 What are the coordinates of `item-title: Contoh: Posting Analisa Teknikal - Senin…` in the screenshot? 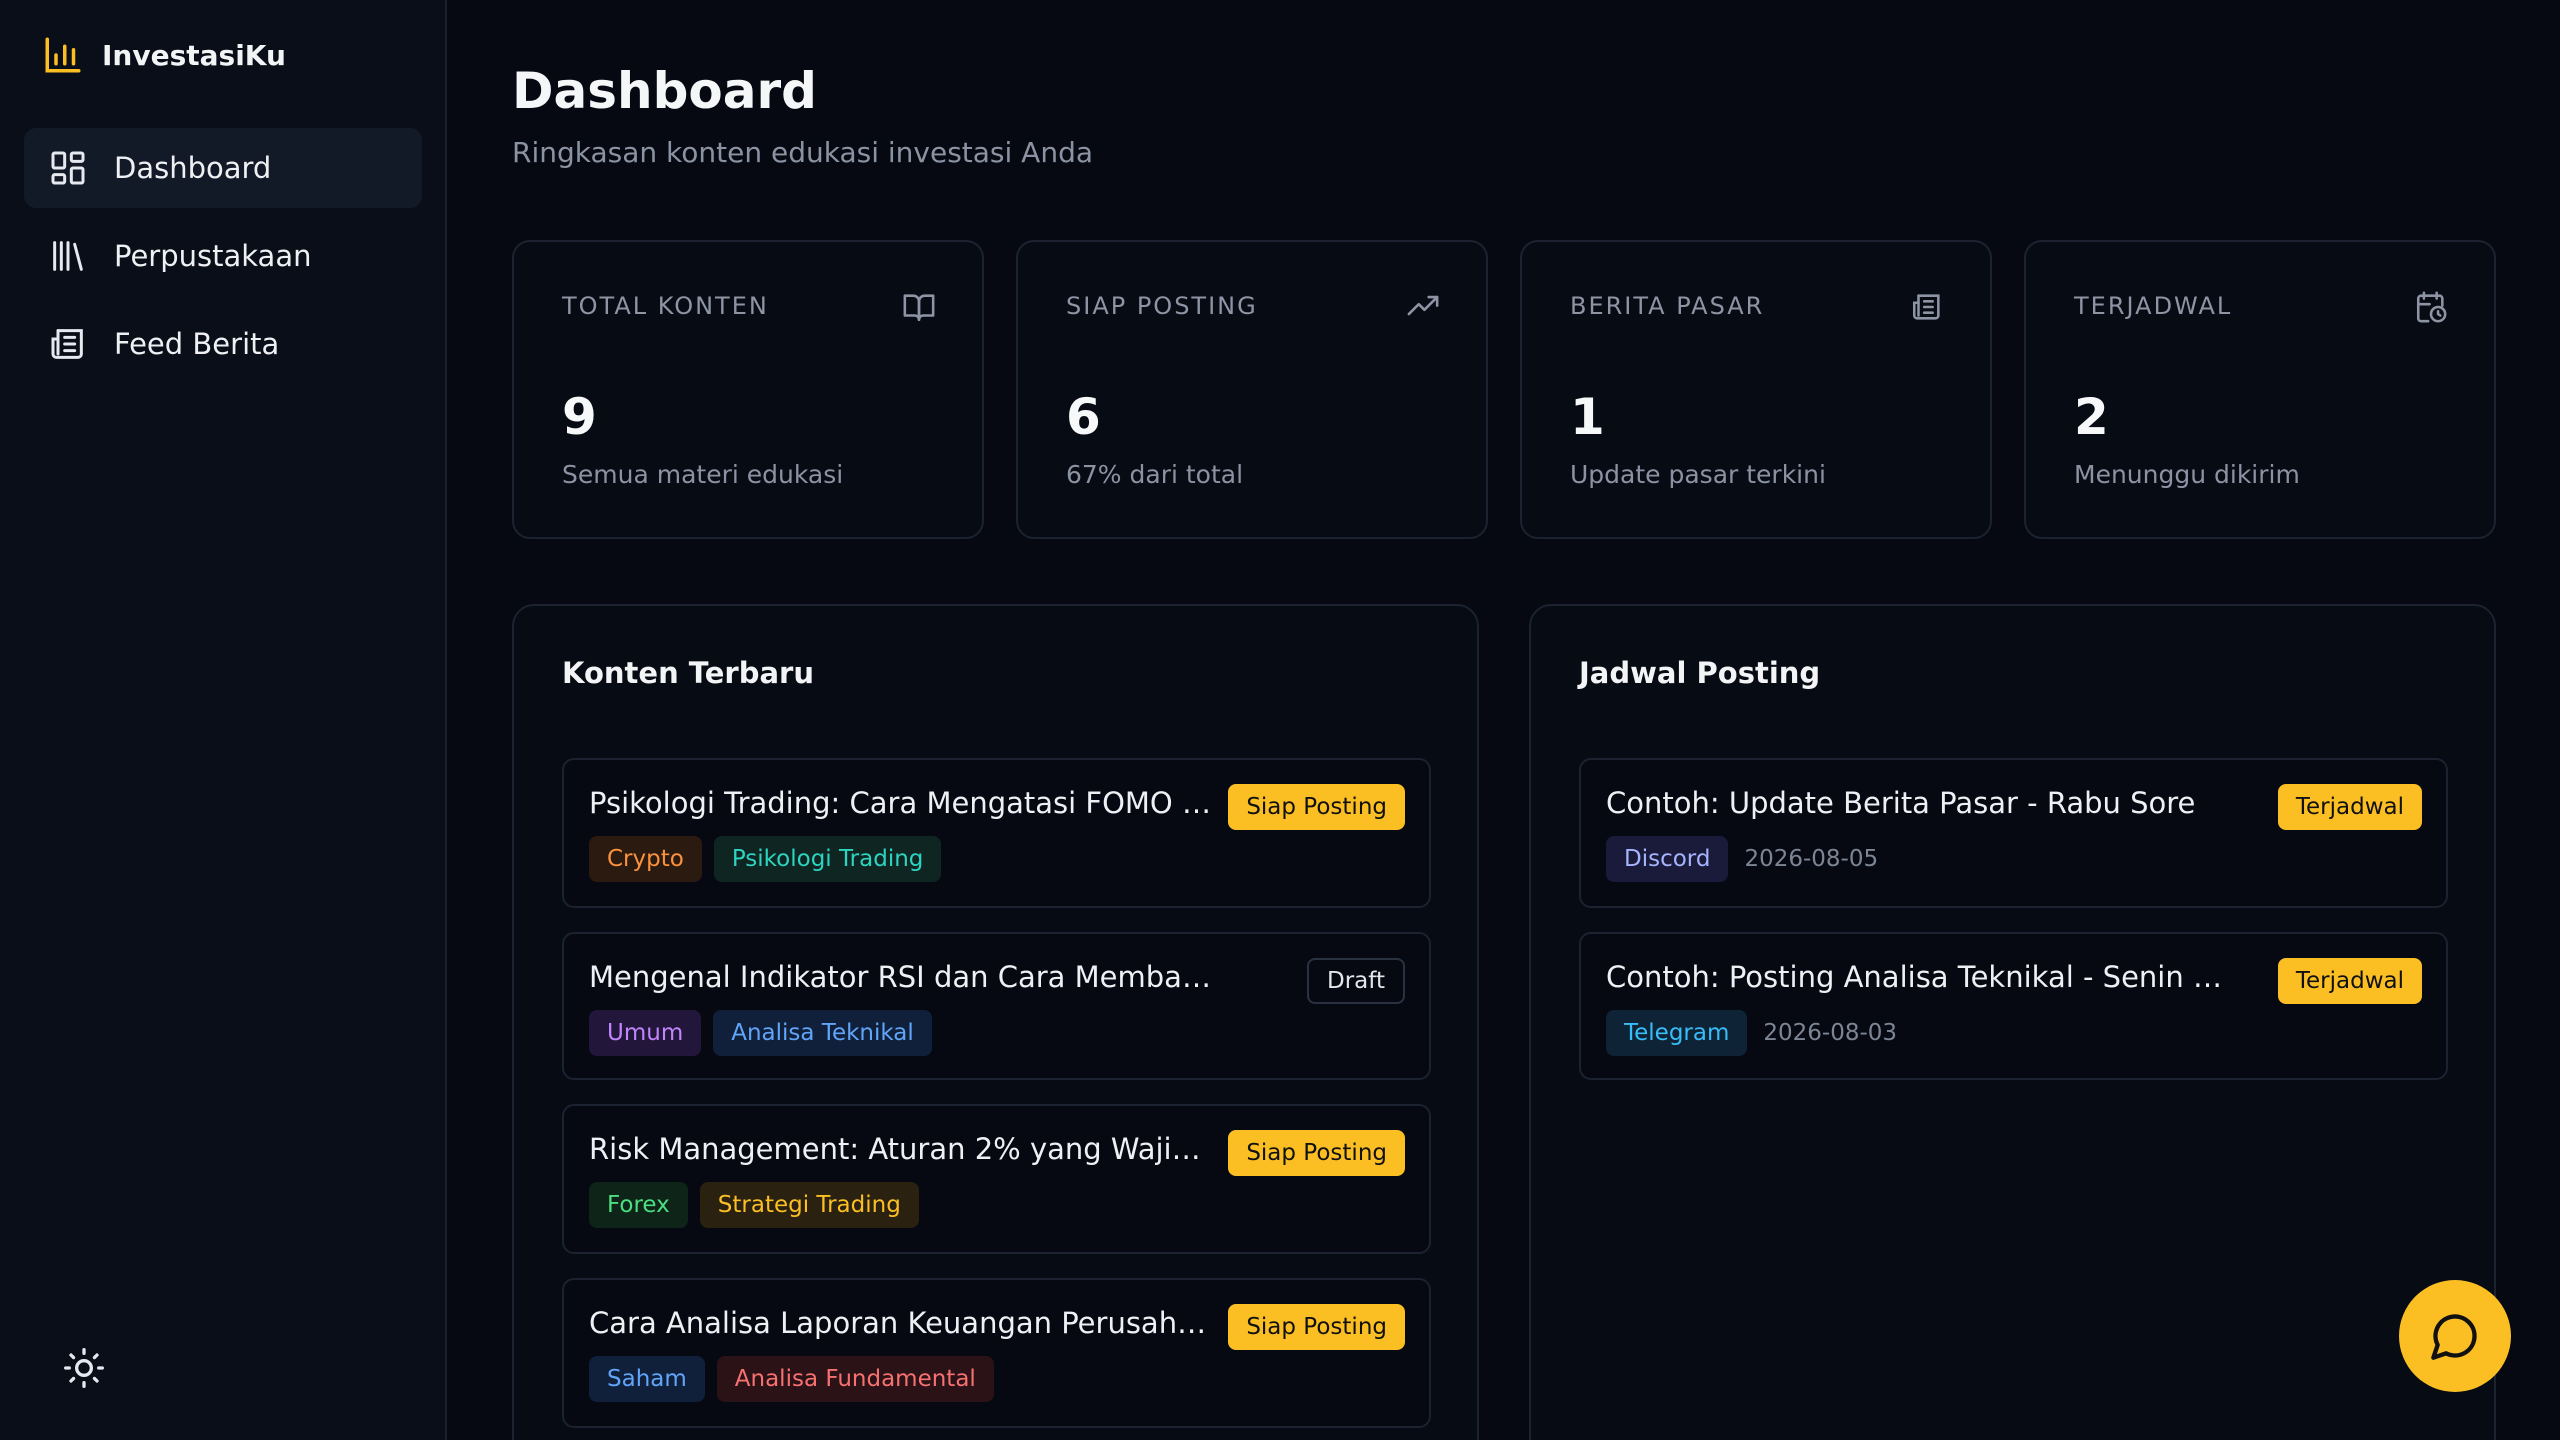 It's located at (1918, 977).